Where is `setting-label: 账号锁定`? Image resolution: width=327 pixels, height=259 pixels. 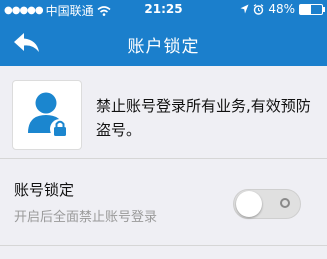 setting-label: 账号锁定 is located at coordinates (44, 190).